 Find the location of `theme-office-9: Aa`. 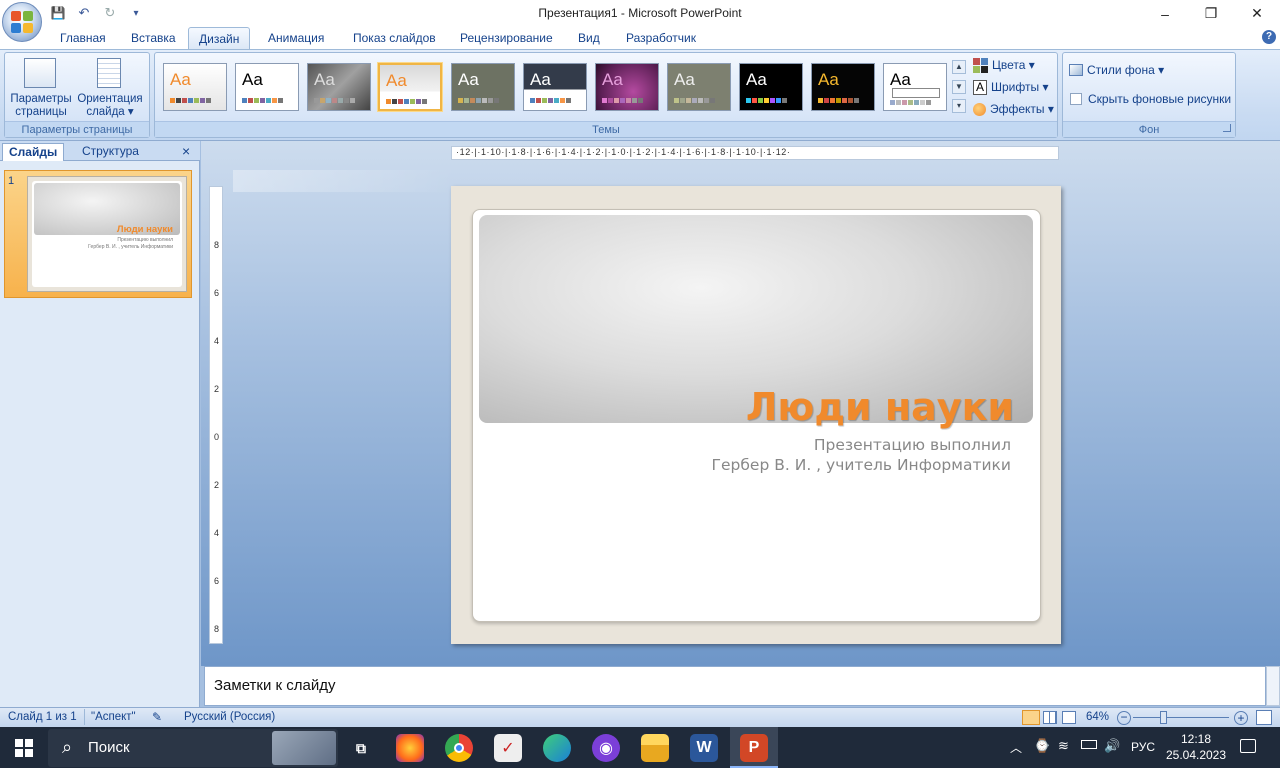

theme-office-9: Aa is located at coordinates (771, 87).